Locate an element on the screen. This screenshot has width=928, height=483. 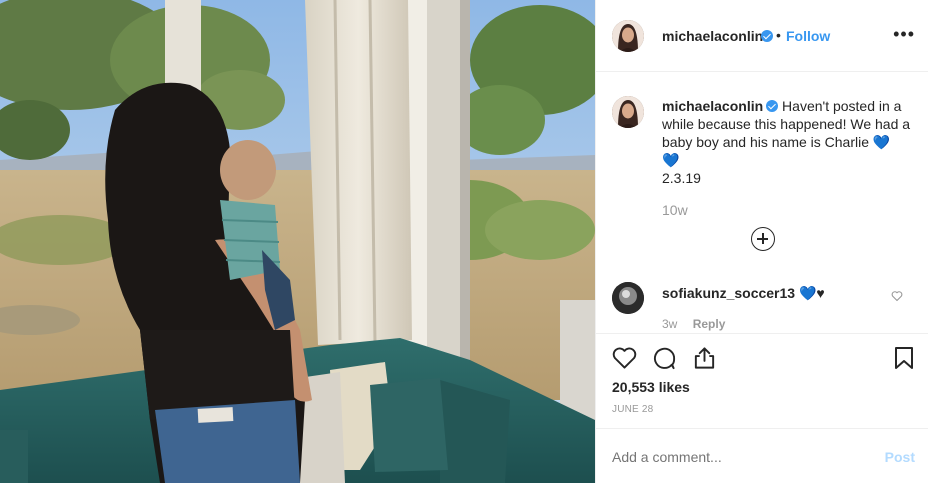
likes-count: 20,553 likes is located at coordinates (651, 387).